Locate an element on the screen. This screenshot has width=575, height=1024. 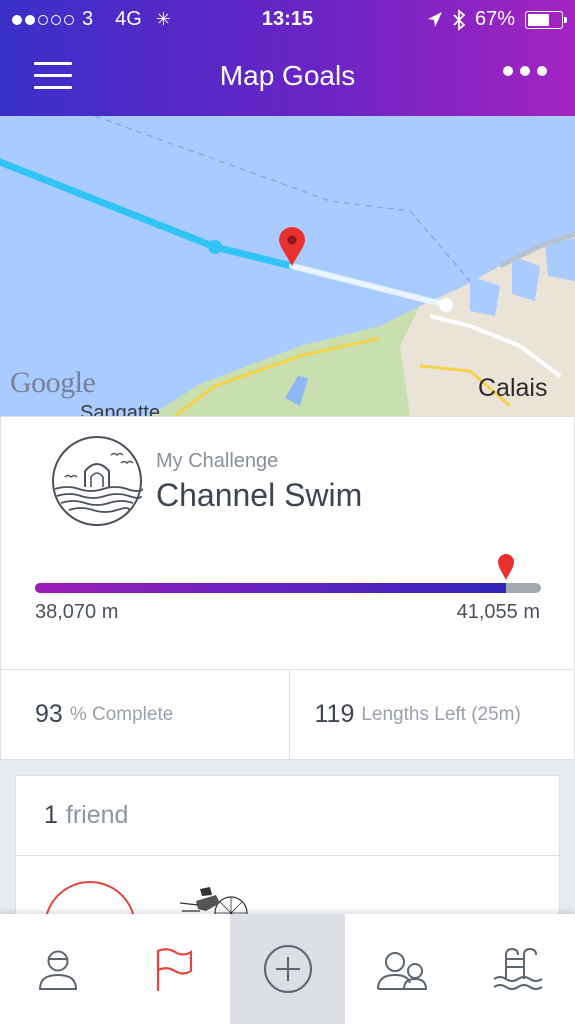
flag-icon is located at coordinates (174, 969).